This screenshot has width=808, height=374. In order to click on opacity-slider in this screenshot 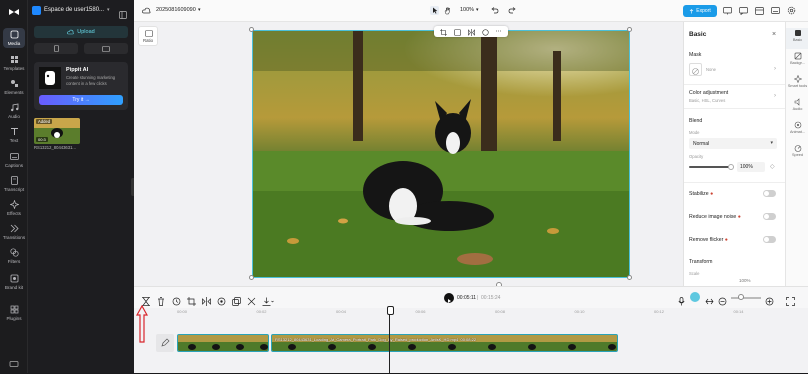, I will do `click(711, 167)`.